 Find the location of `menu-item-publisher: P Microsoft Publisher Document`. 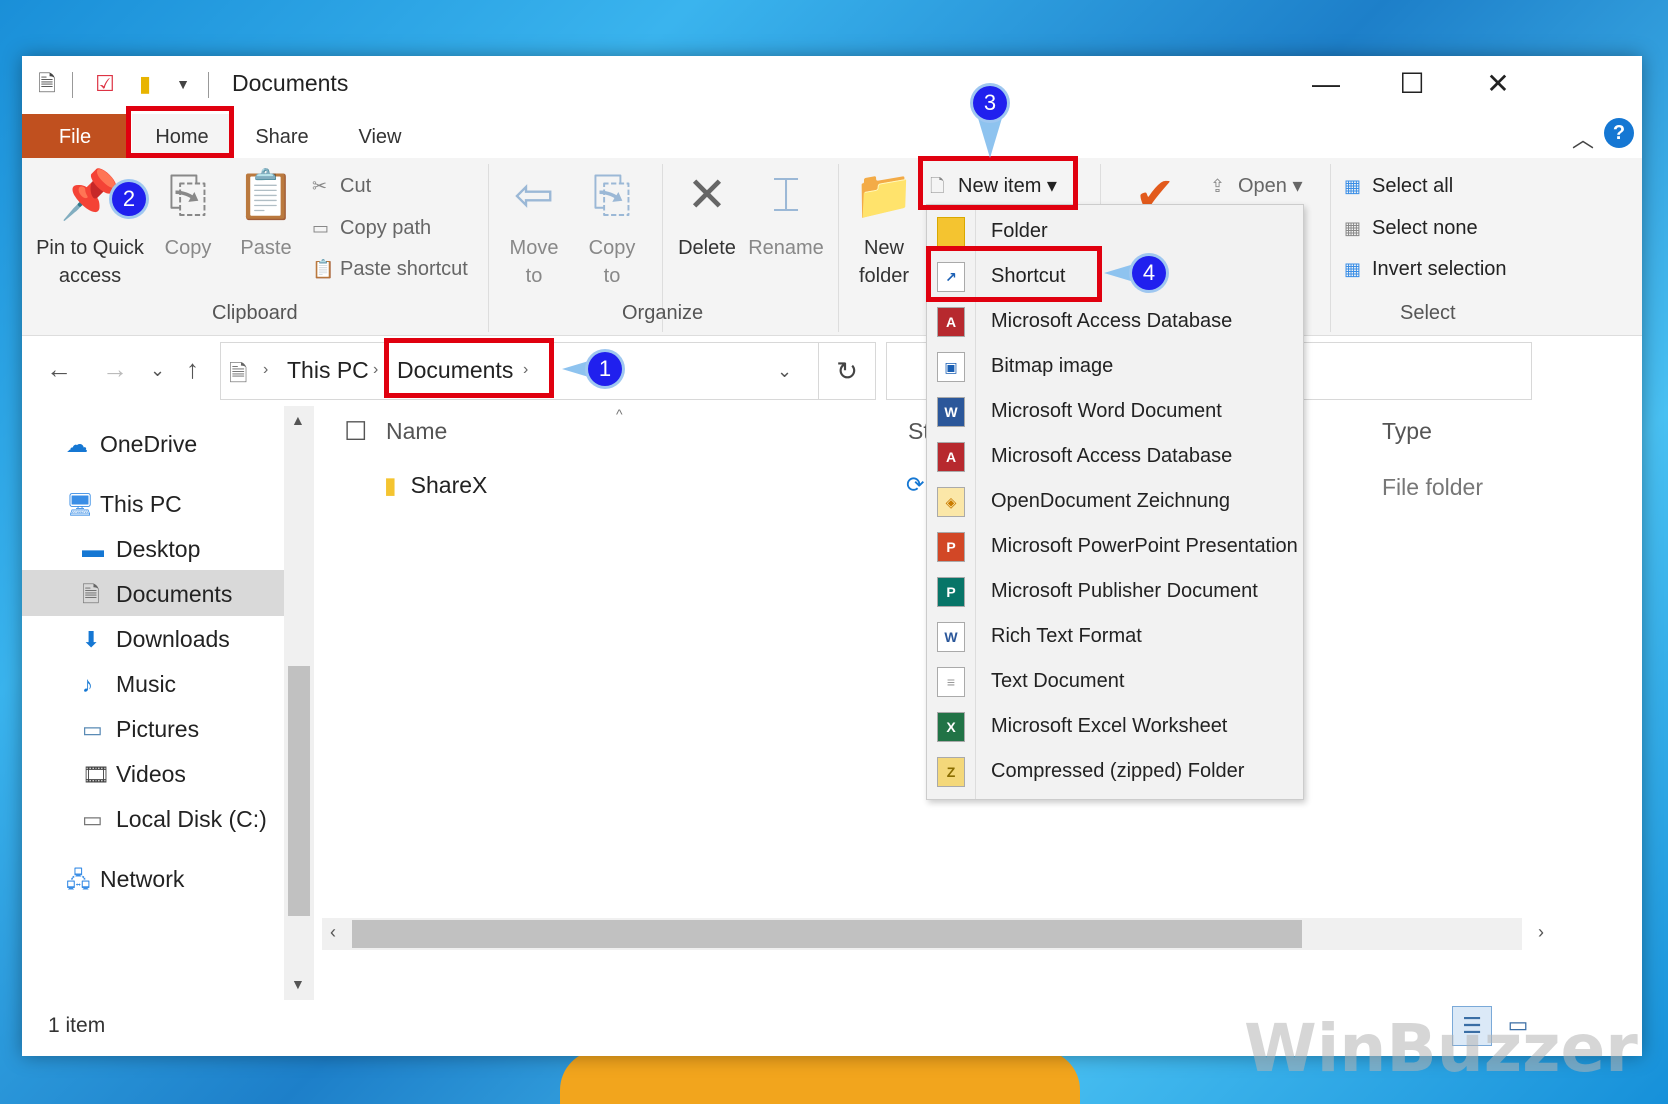

menu-item-publisher: P Microsoft Publisher Document is located at coordinates (1115, 591).